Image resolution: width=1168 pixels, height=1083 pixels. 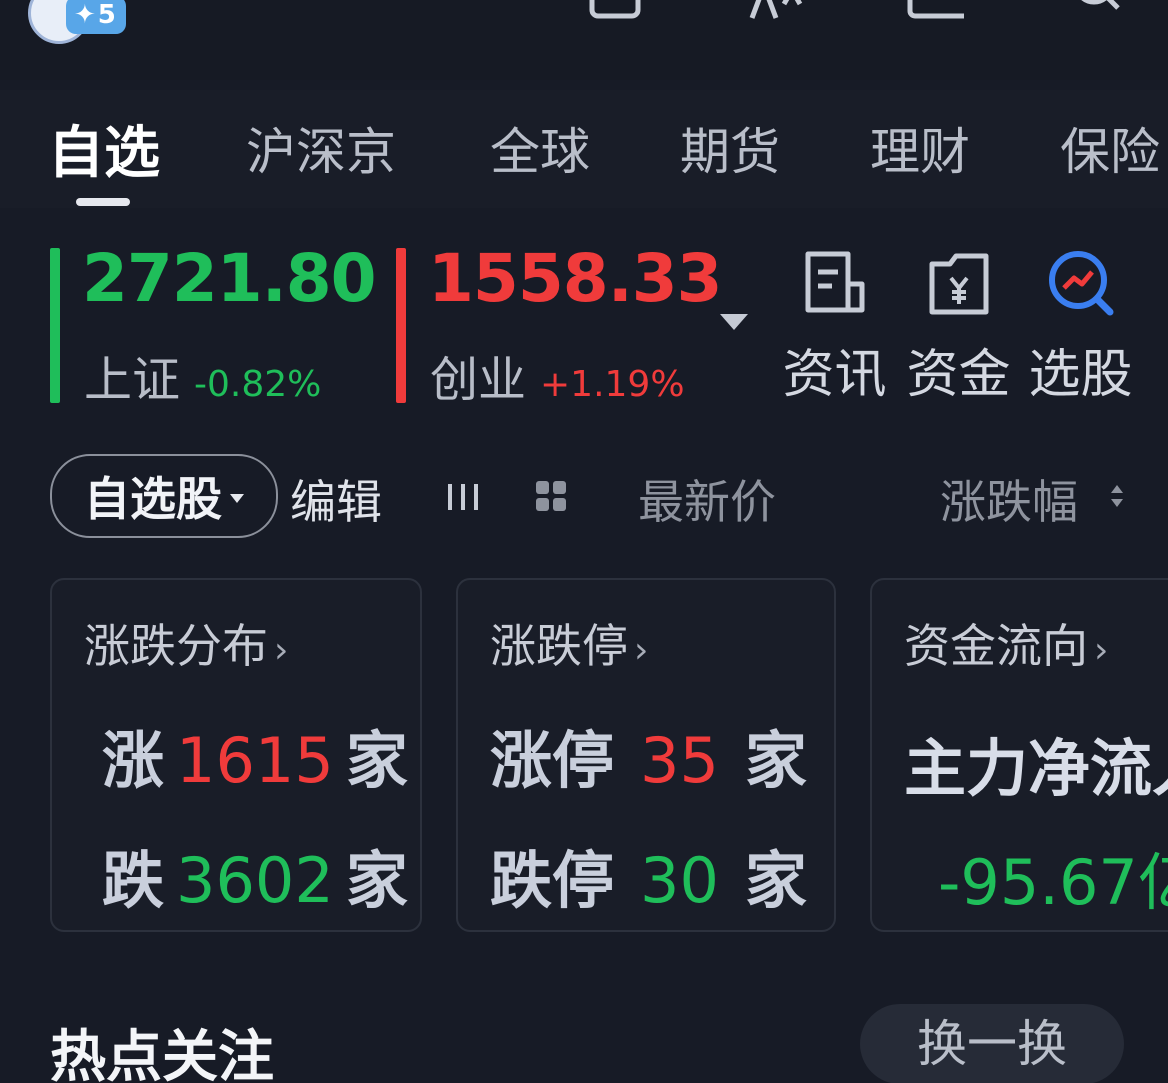 I want to click on search-icon, so click(x=1097, y=10).